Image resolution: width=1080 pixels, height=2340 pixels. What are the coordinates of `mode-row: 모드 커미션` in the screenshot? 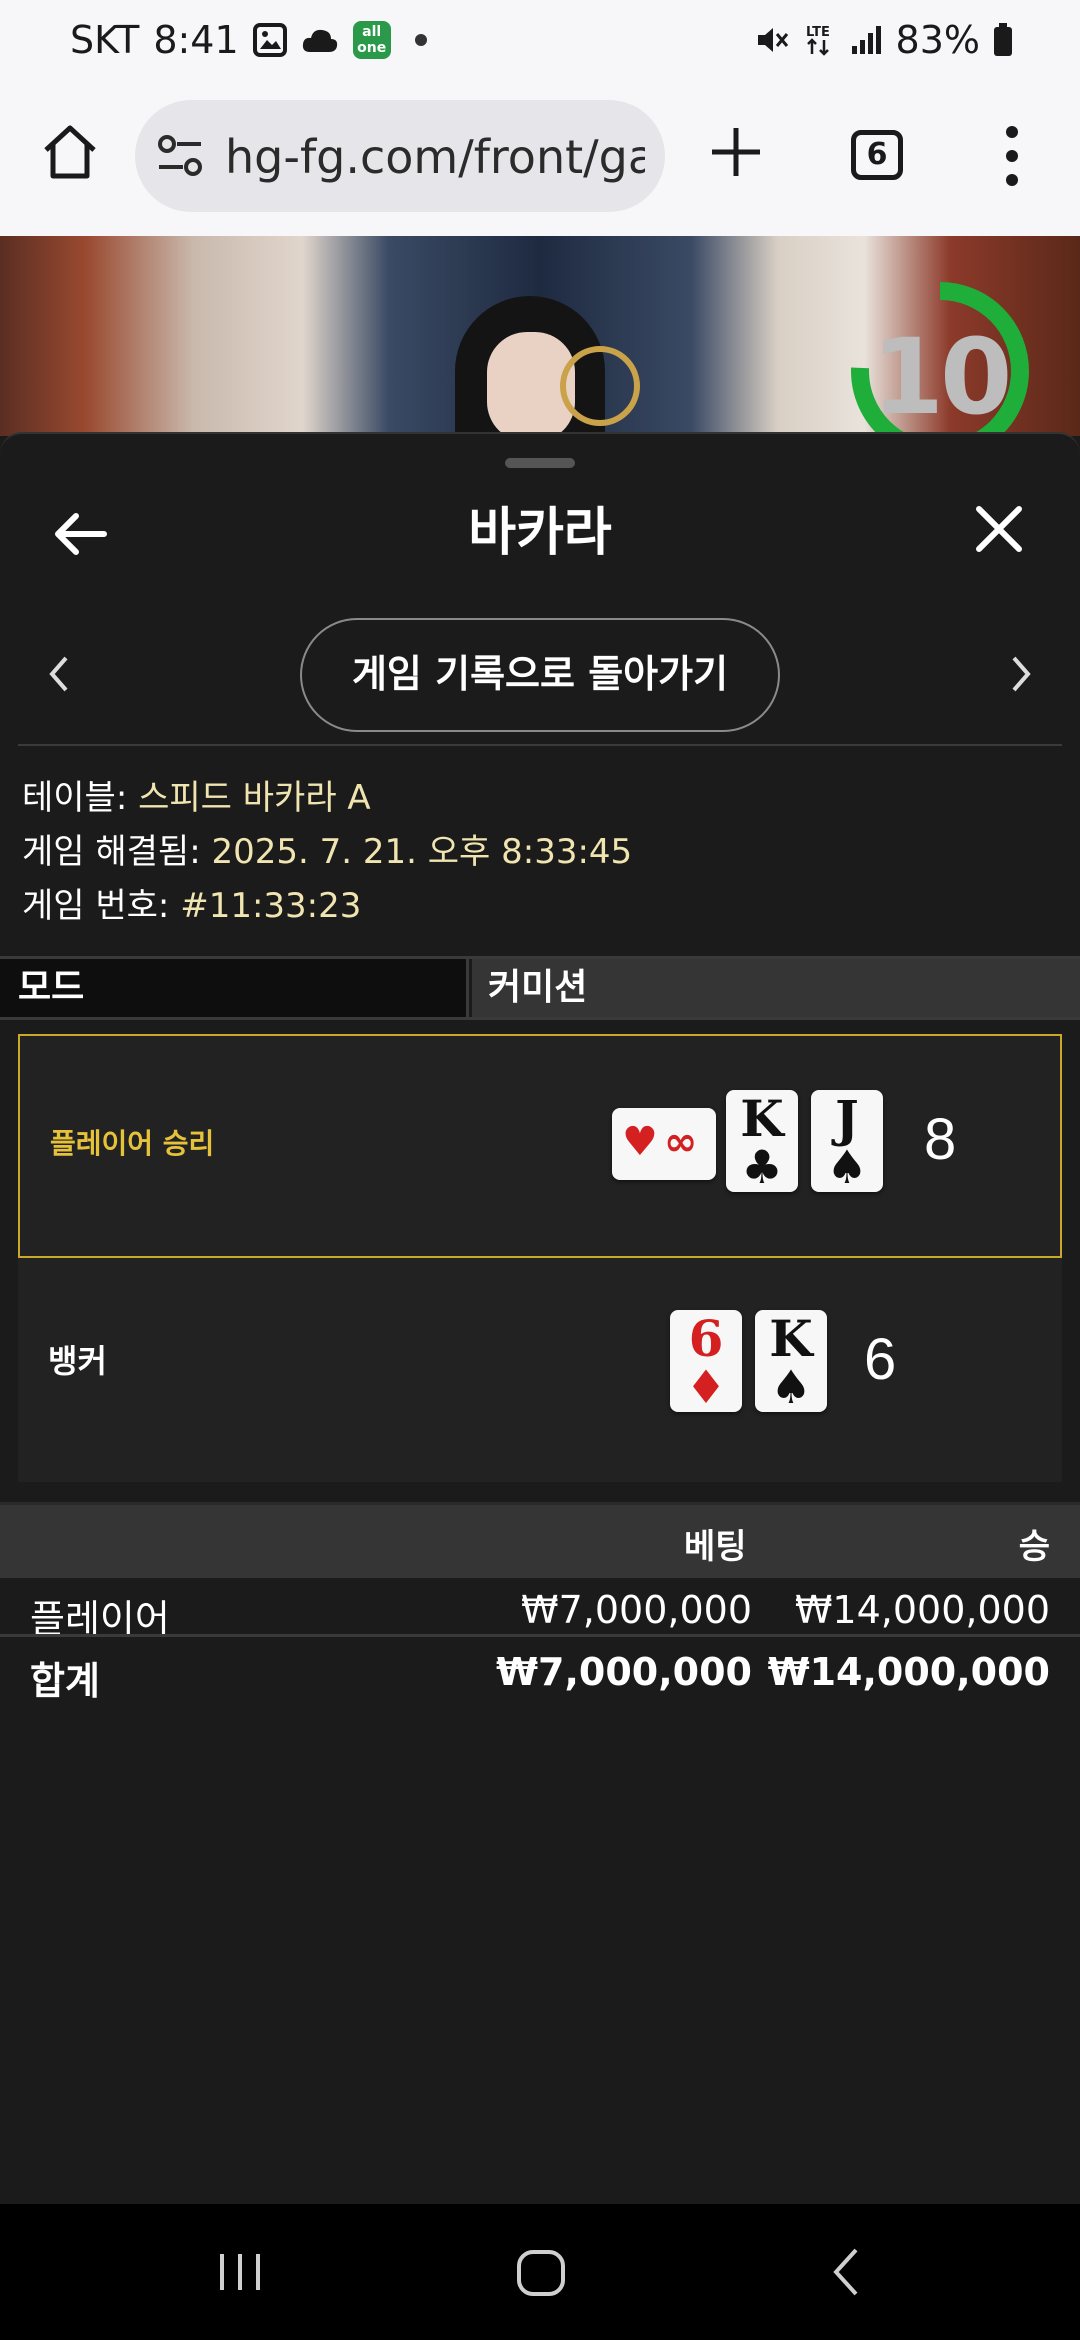 It's located at (540, 988).